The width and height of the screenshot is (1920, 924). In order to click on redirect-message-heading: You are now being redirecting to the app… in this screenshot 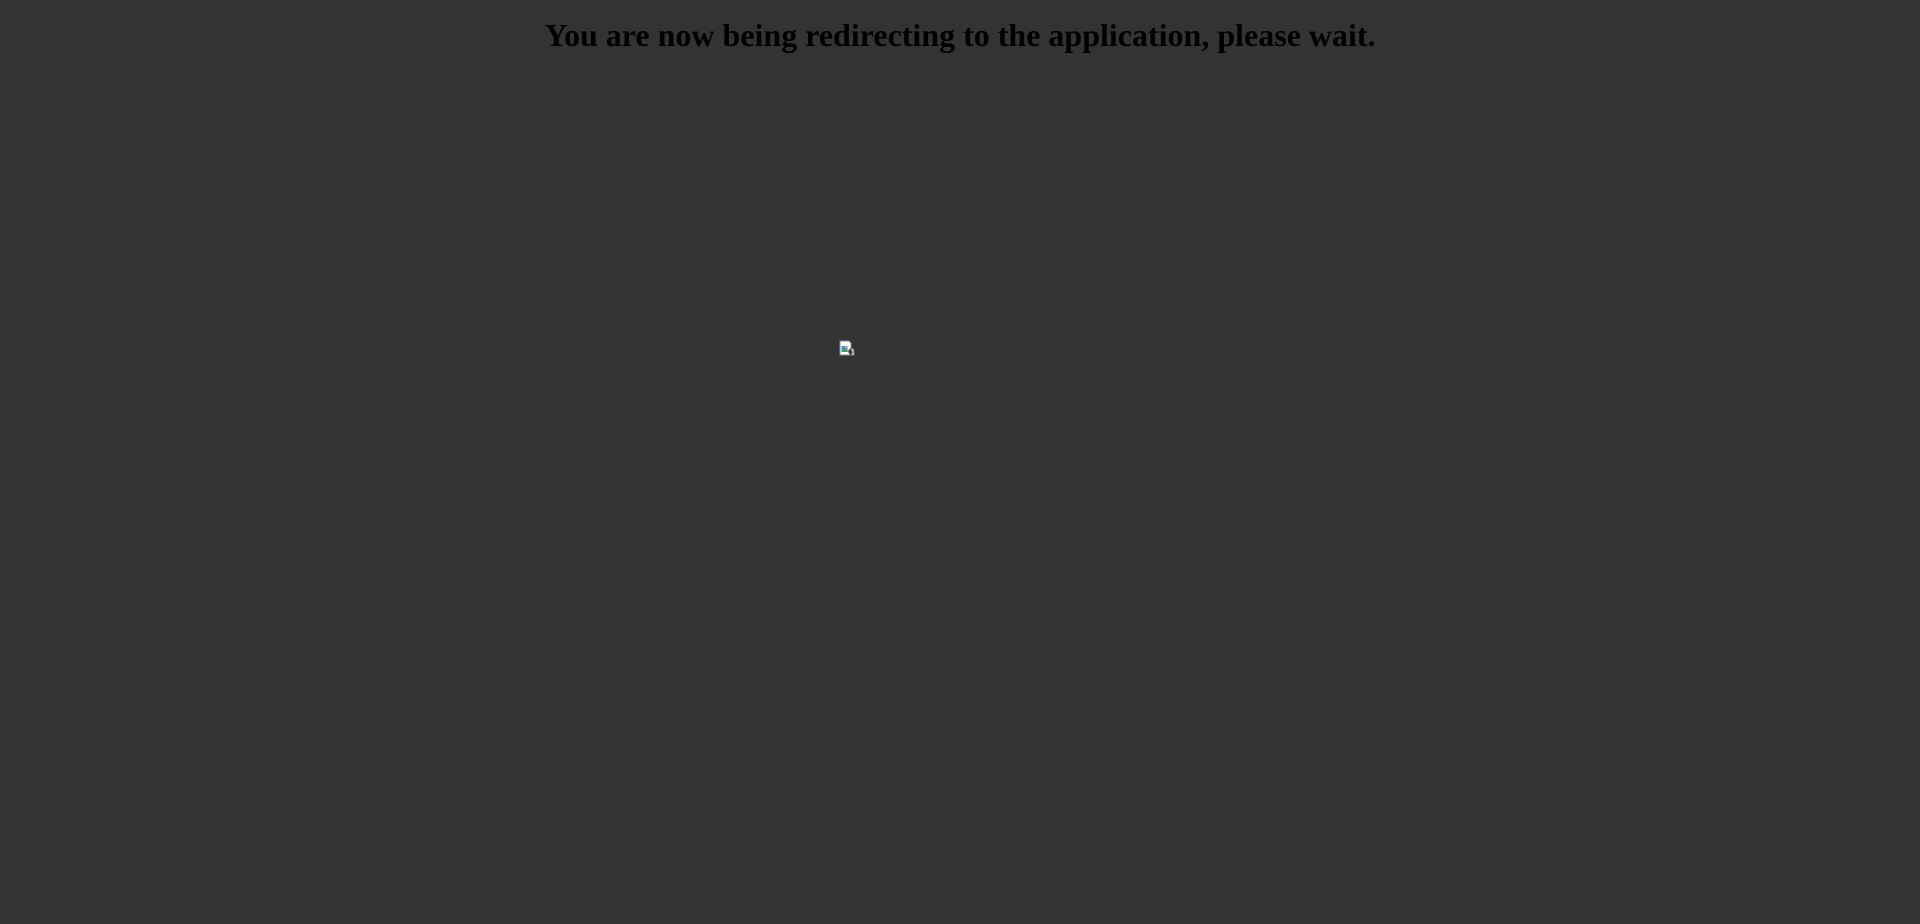, I will do `click(960, 35)`.